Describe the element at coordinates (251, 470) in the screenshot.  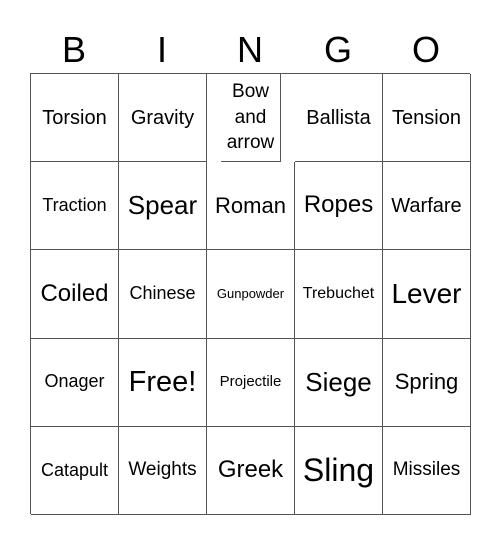
I see `bingo-cell: Greek` at that location.